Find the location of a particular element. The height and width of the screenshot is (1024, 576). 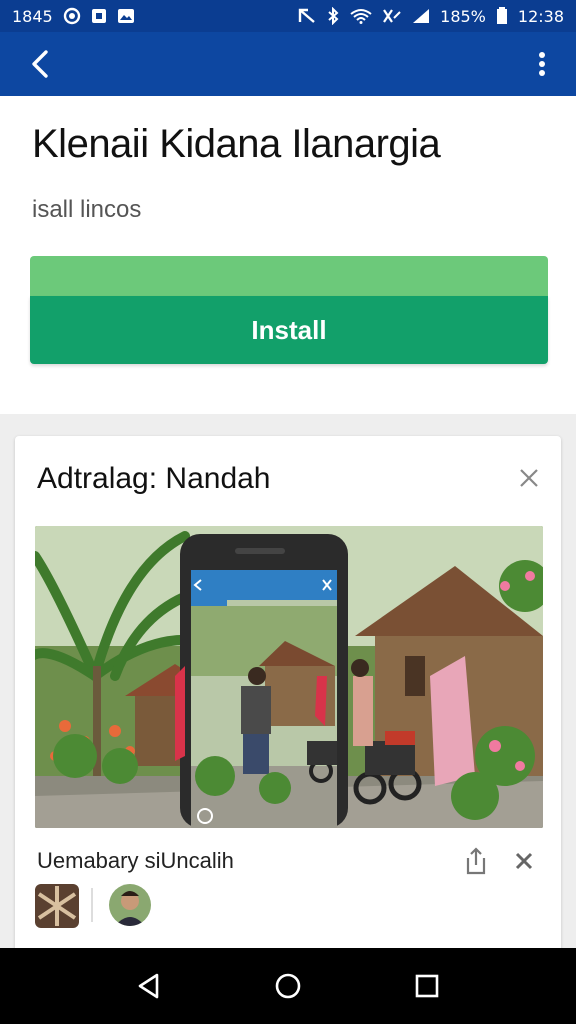

nav-home-button is located at coordinates (288, 986).